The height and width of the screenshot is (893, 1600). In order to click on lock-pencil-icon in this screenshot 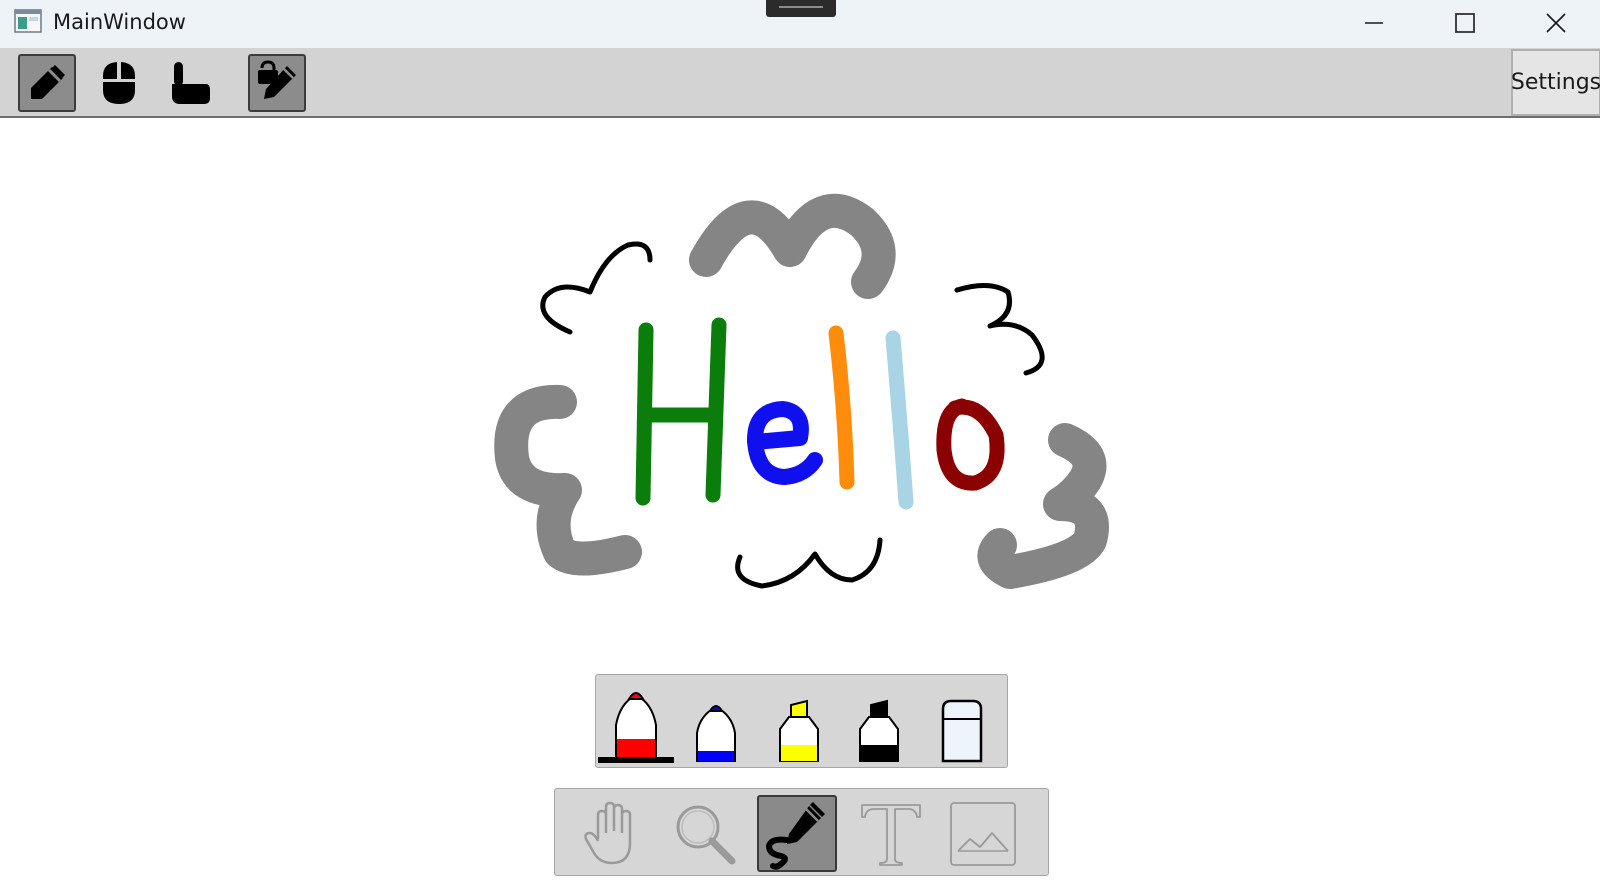, I will do `click(277, 79)`.